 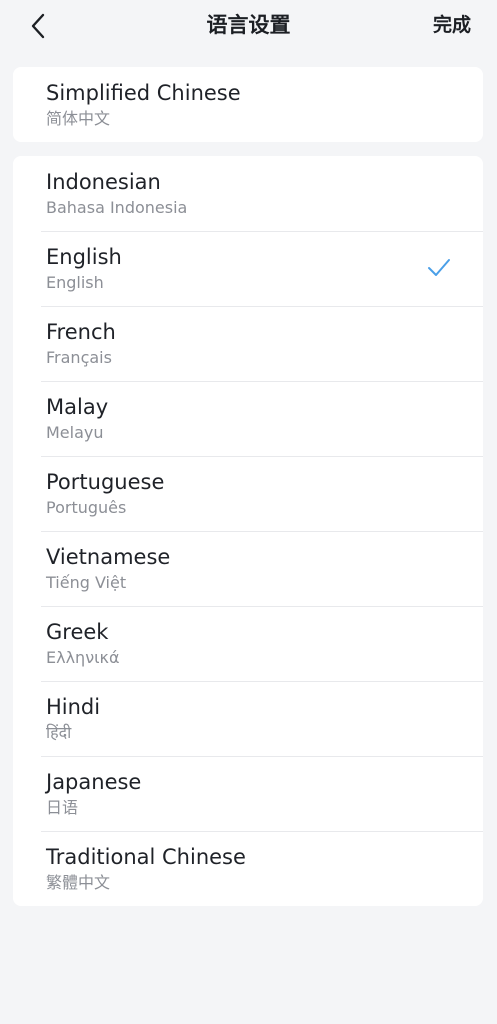 I want to click on page-title: 语言设置, so click(x=248, y=25).